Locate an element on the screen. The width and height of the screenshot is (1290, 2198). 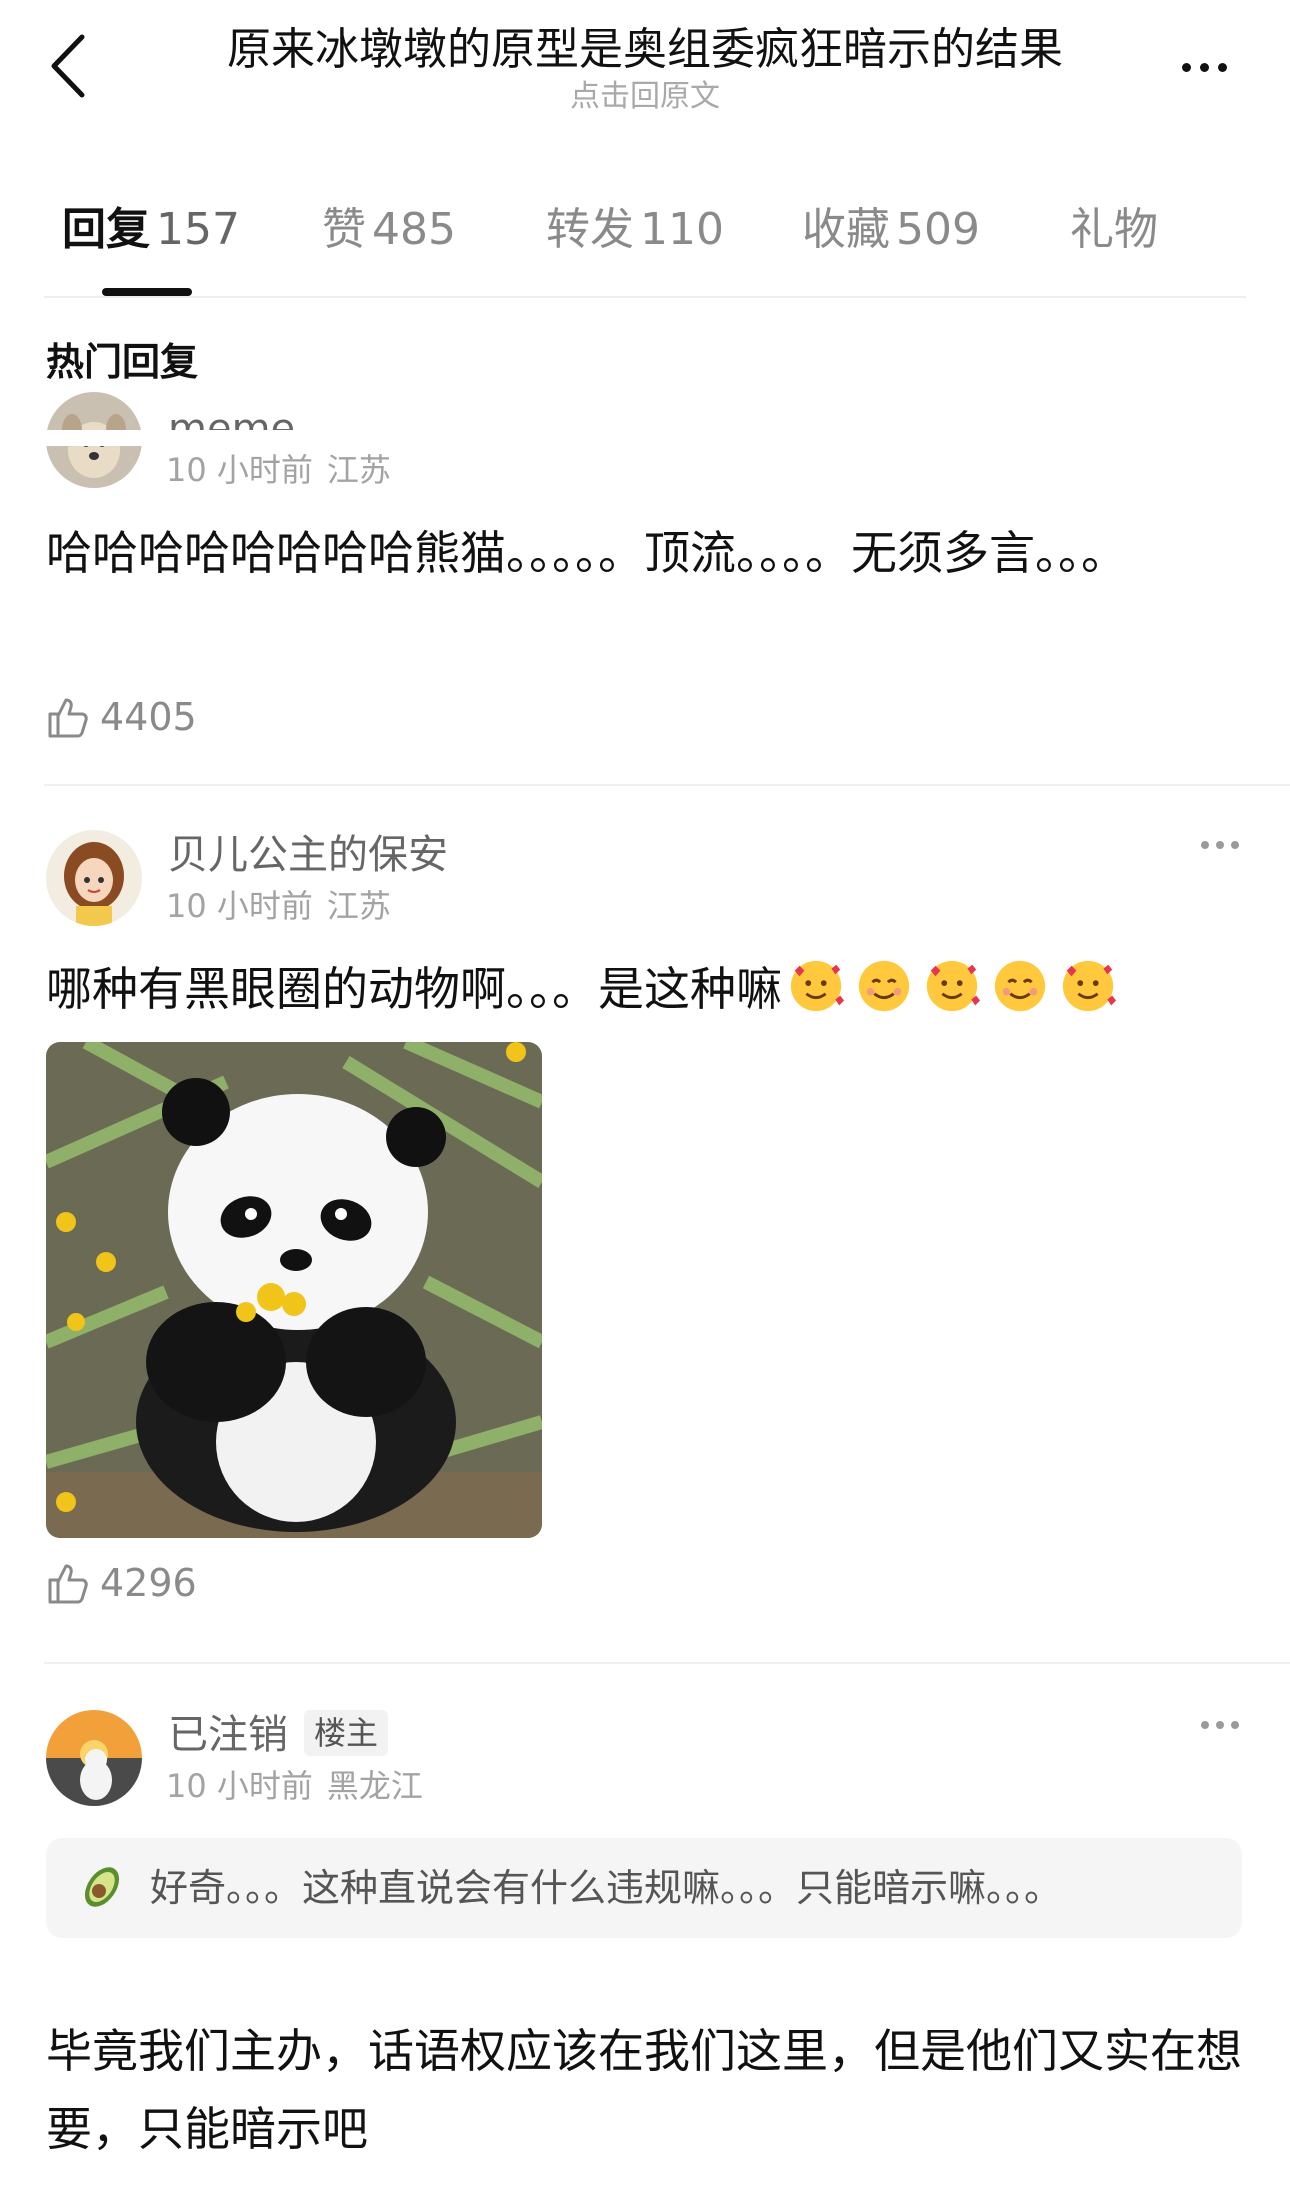
back-arrow-icon is located at coordinates (68, 66).